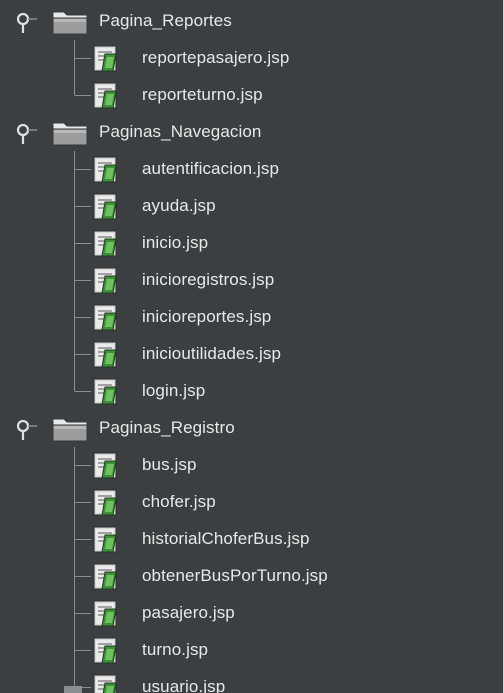 Image resolution: width=504 pixels, height=693 pixels. Describe the element at coordinates (202, 94) in the screenshot. I see `file-label: reporteturno.jsp` at that location.